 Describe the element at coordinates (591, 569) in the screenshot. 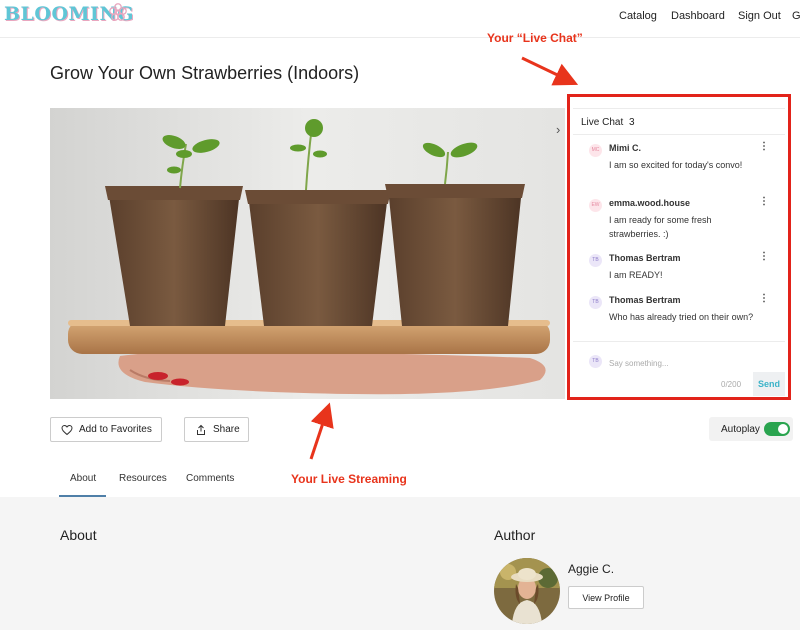

I see `author-name: Aggie C.` at that location.